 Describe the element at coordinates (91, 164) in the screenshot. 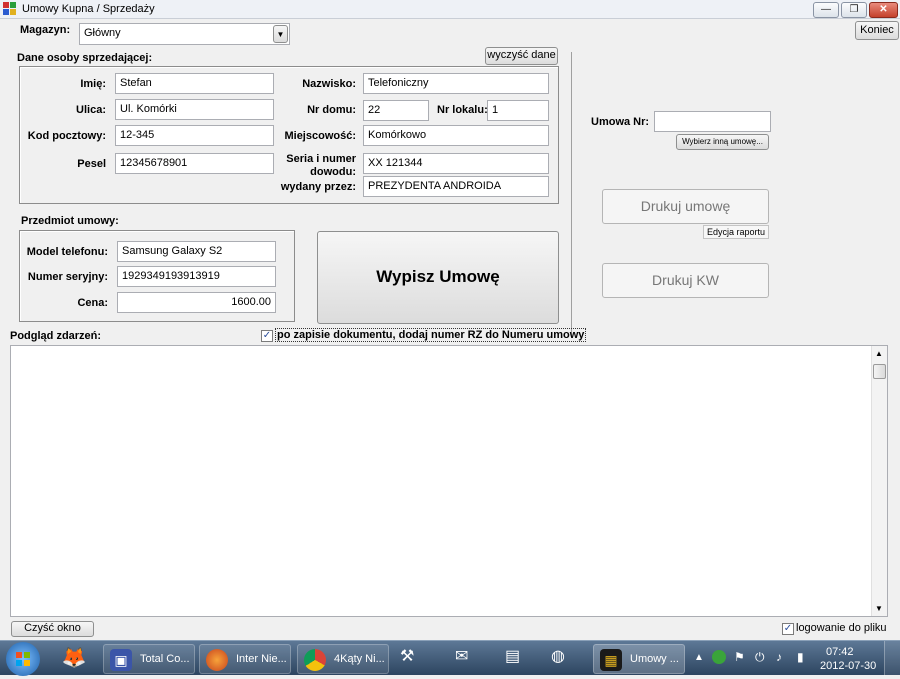

I see `pesel-label: Pesel` at that location.